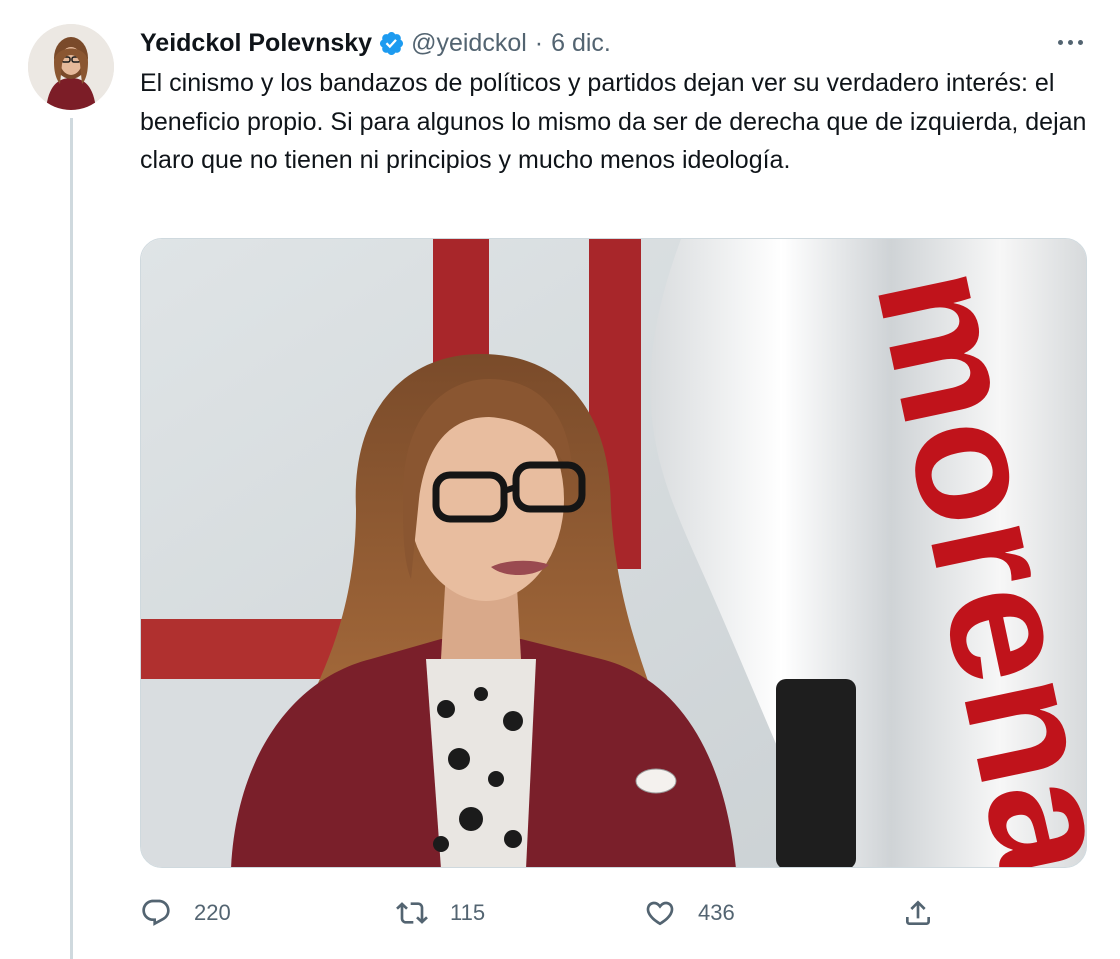  Describe the element at coordinates (716, 912) in the screenshot. I see `like-count: 436` at that location.